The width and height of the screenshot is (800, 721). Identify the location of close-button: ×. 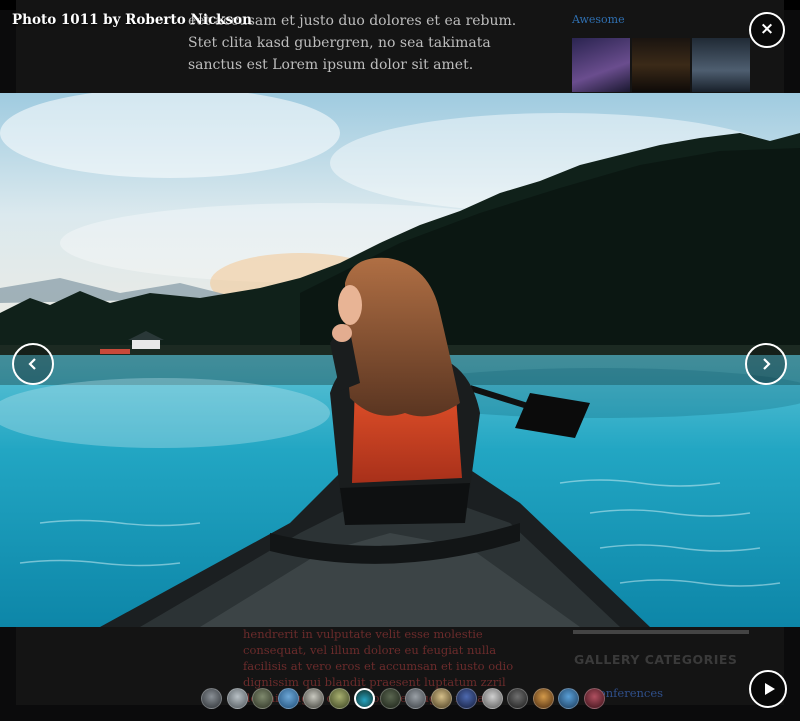
(767, 30).